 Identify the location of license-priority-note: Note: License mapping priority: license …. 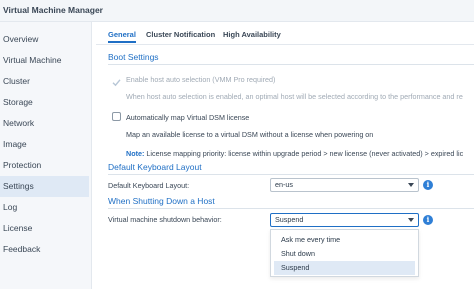
(294, 153).